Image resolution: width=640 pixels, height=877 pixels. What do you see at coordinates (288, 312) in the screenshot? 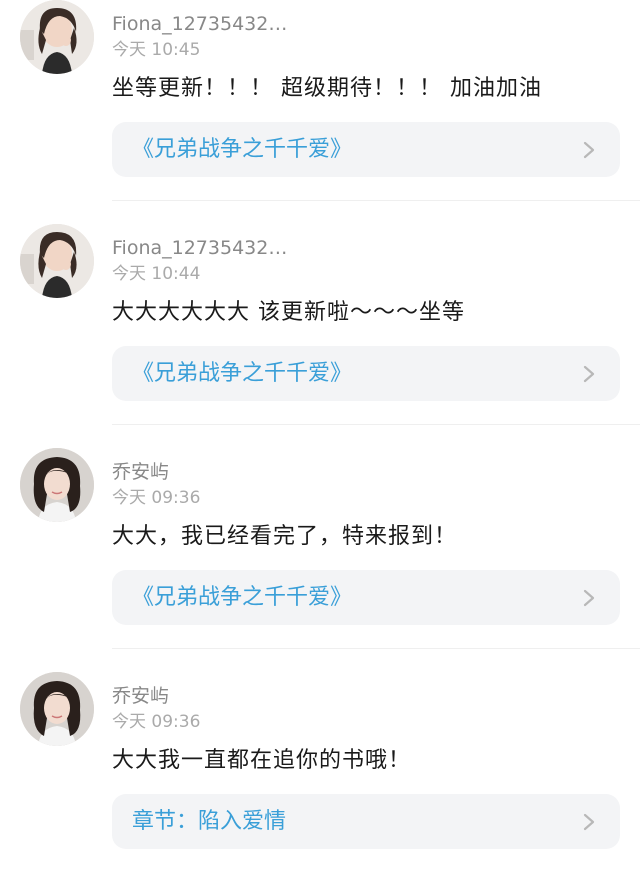
I see `comment-text: 大大大大大大 该更新啦～～～坐等` at bounding box center [288, 312].